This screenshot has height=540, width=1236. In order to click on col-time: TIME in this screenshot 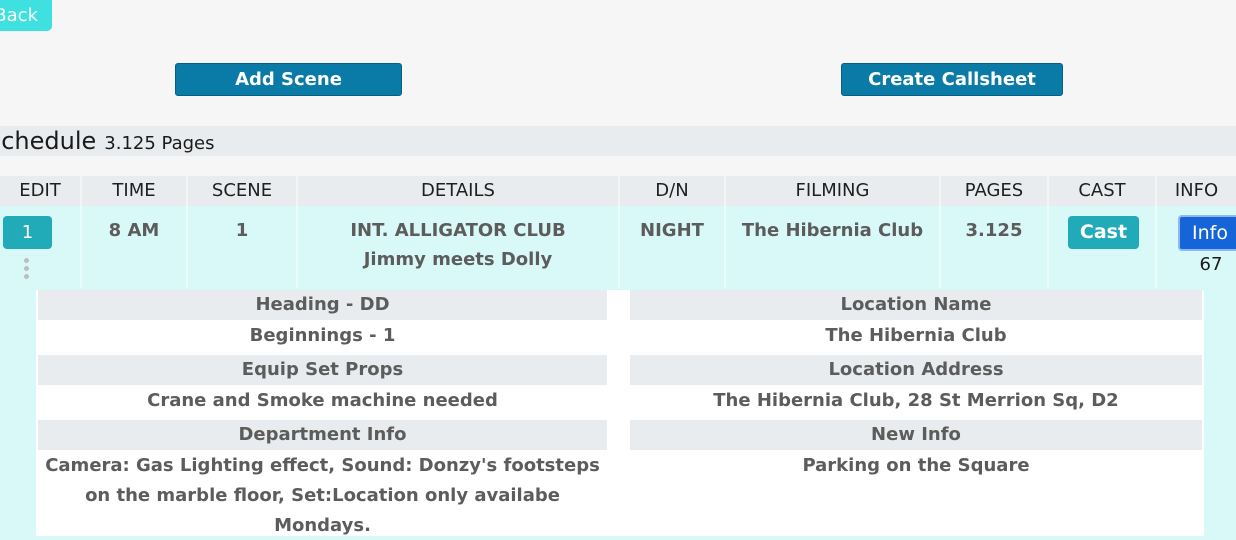, I will do `click(135, 191)`.